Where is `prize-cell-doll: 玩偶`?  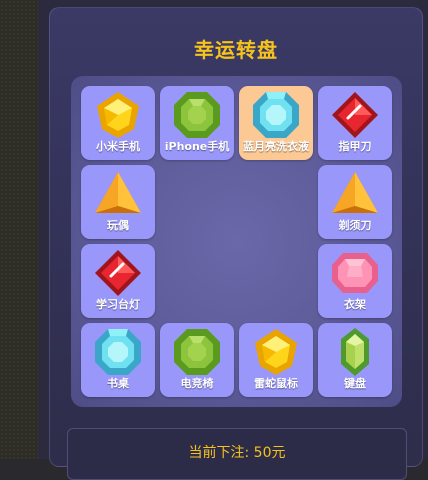
prize-cell-doll: 玩偶 is located at coordinates (118, 202).